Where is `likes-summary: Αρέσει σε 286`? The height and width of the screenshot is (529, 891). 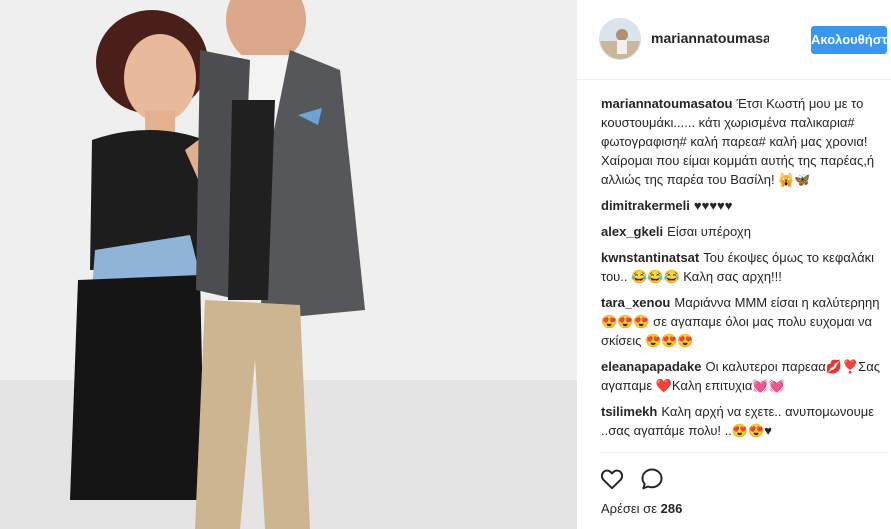 likes-summary: Αρέσει σε 286 is located at coordinates (641, 508).